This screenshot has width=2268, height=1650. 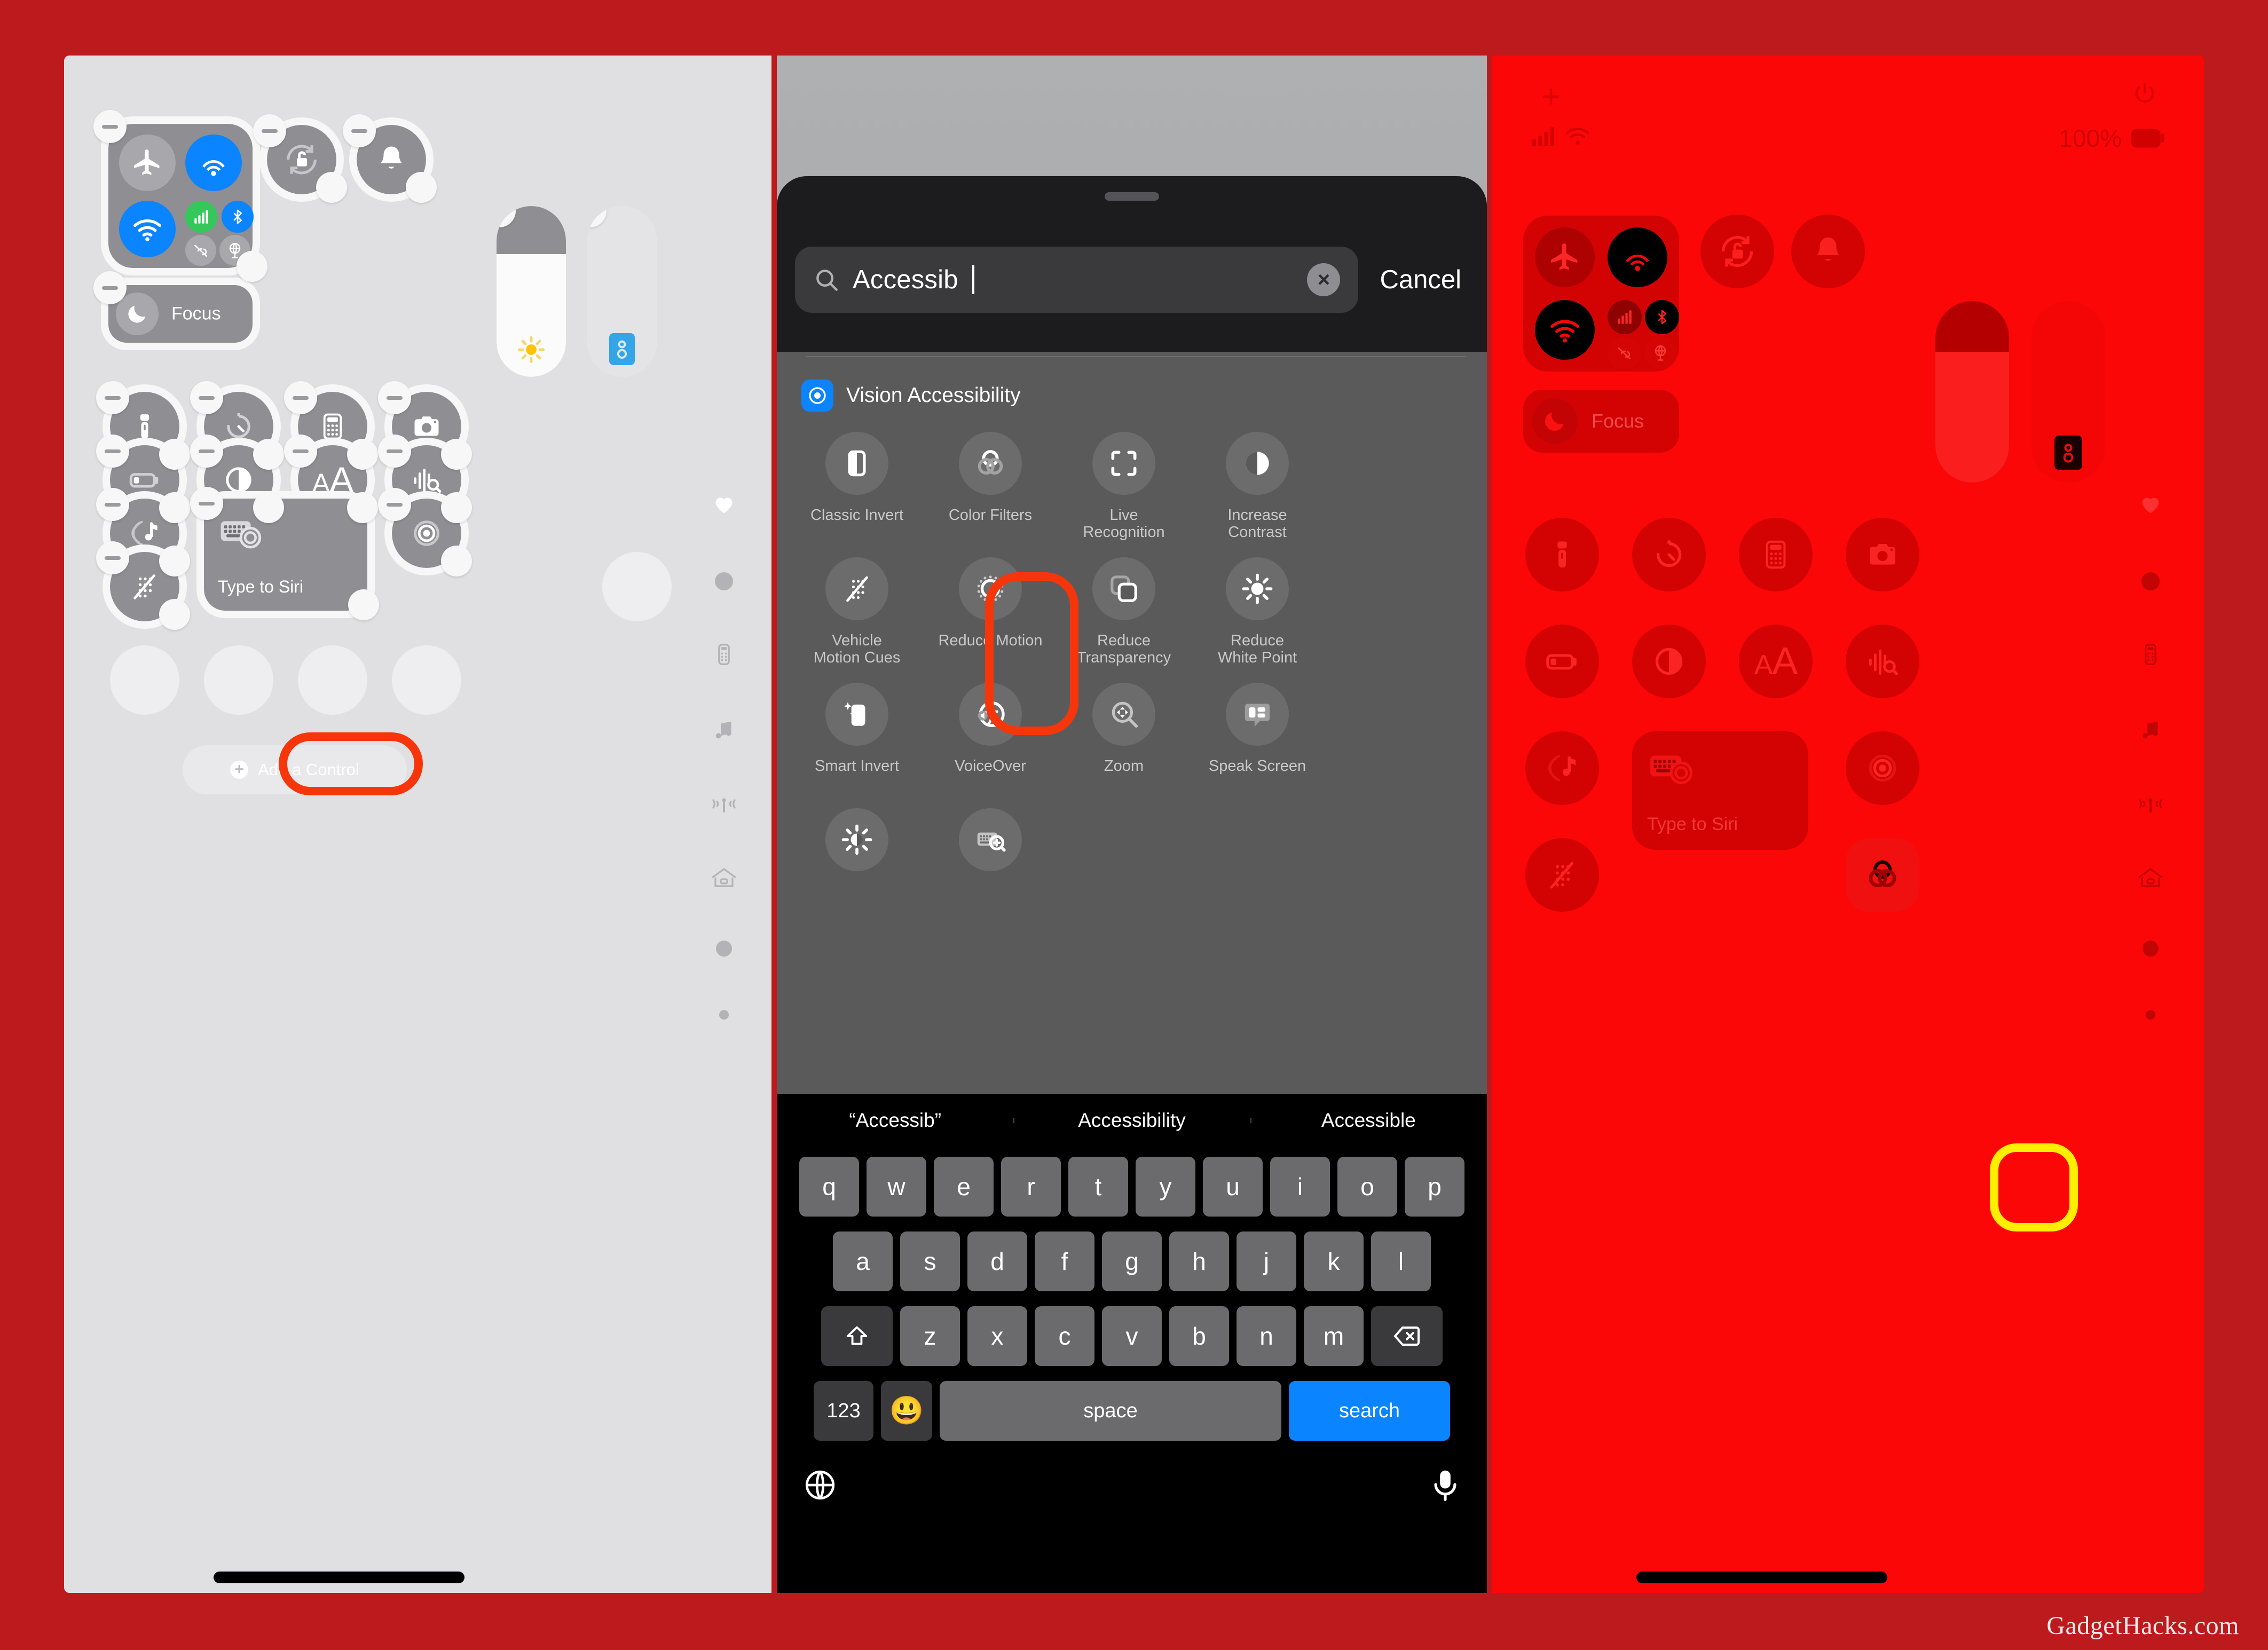 I want to click on search-key: search, so click(x=1369, y=1411).